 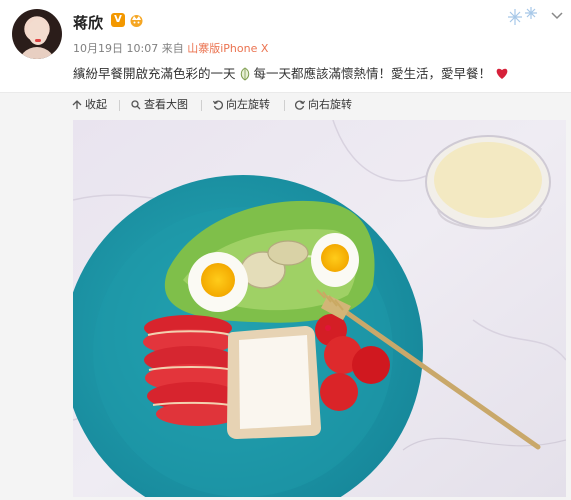 I want to click on post-meta: 10月19日 10:07 来自 山寨版iPhone X, so click(x=170, y=48).